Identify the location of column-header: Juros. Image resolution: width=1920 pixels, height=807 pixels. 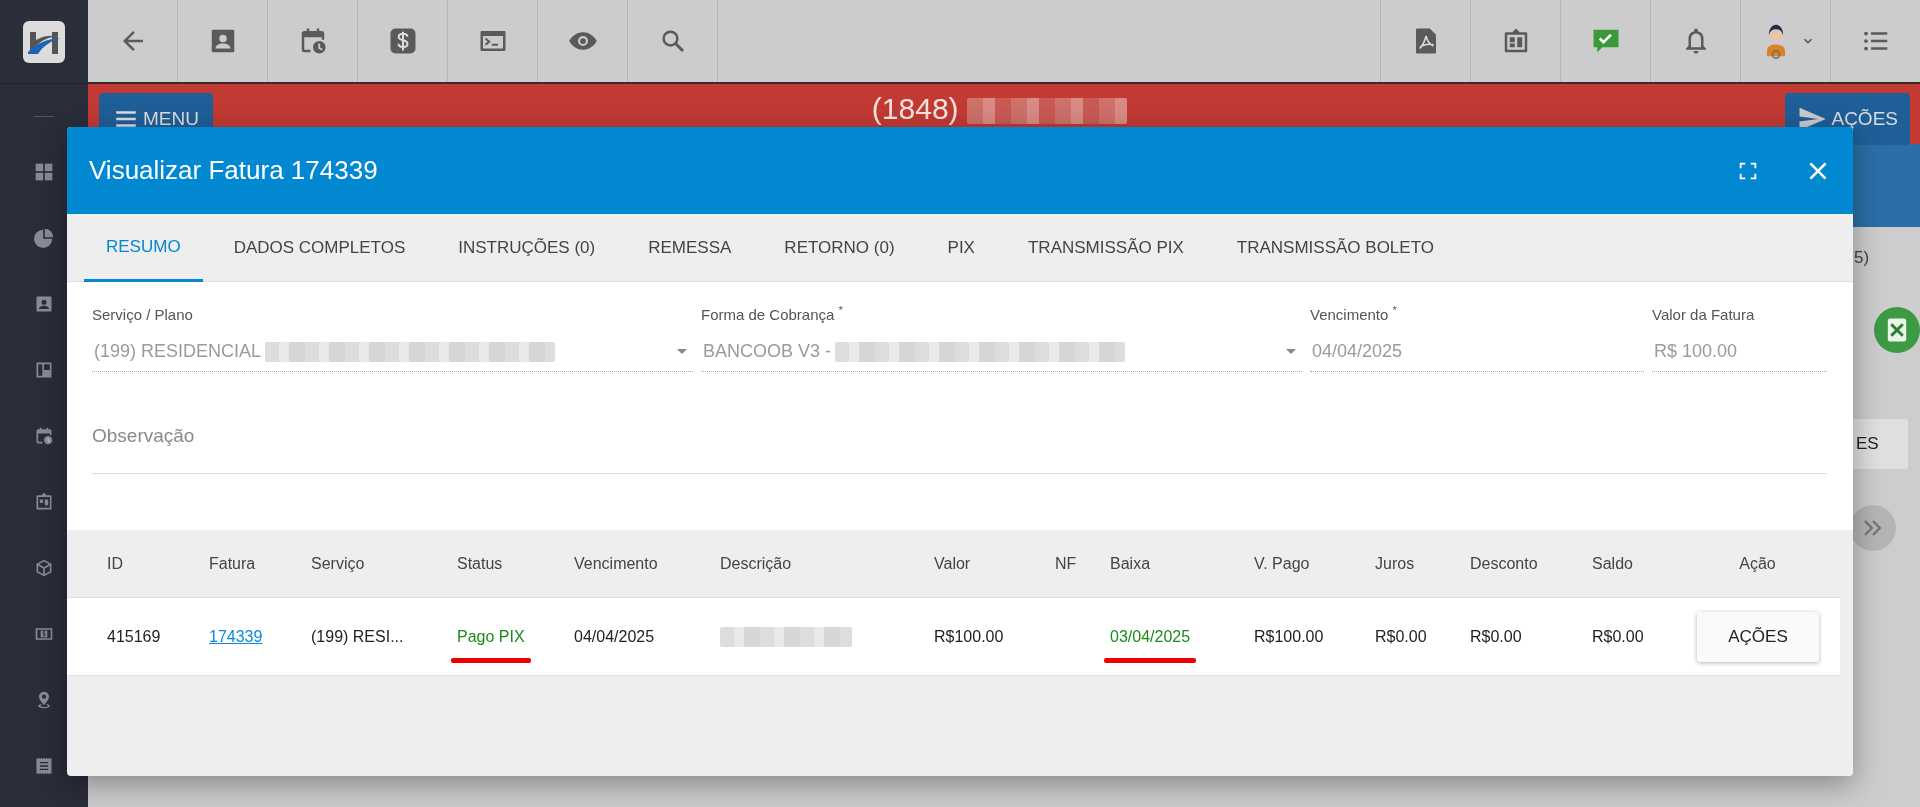
(1395, 563).